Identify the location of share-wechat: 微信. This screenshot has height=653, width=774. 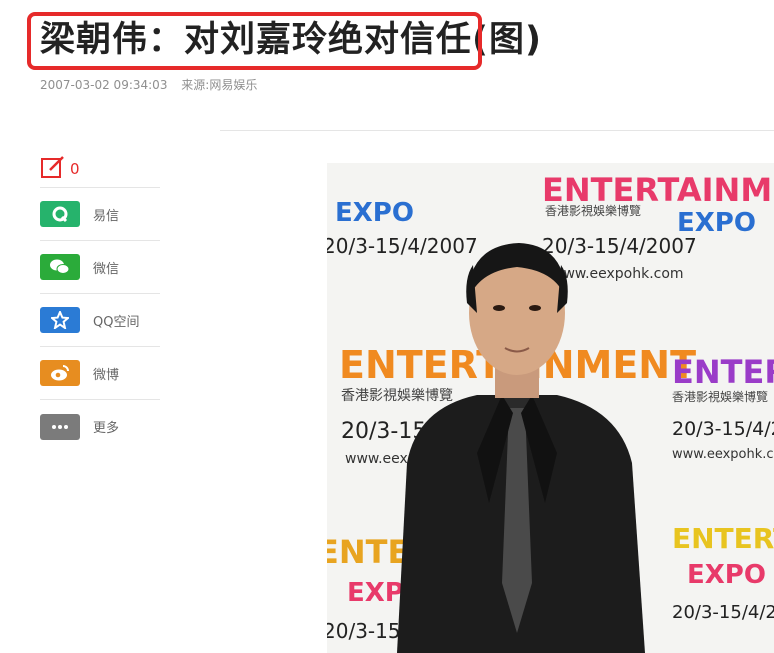
(100, 267).